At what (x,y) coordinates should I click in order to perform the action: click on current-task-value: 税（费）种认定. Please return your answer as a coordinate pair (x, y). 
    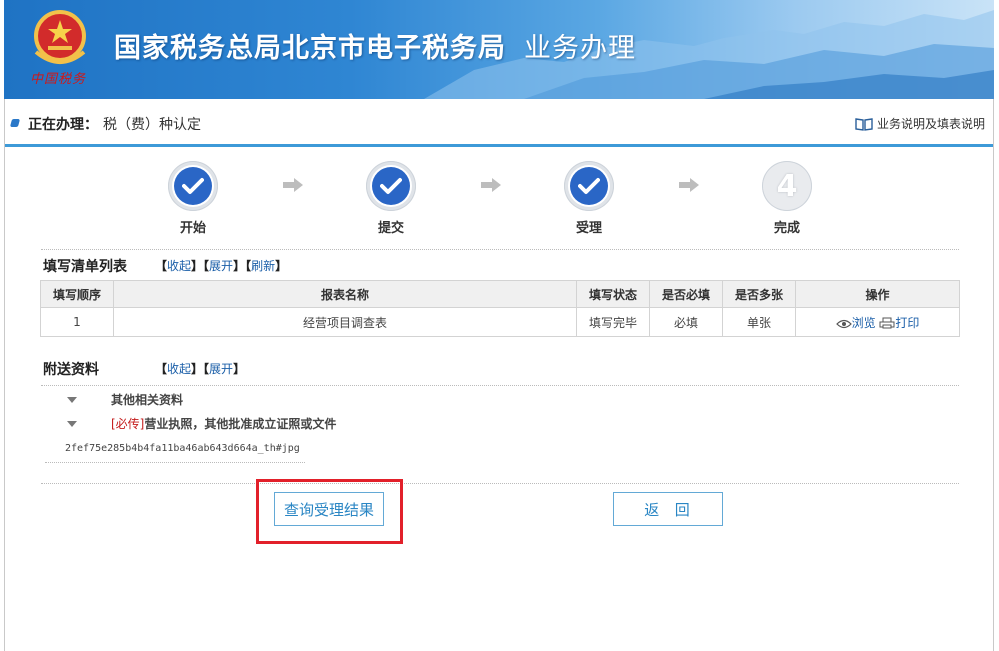
    Looking at the image, I should click on (152, 125).